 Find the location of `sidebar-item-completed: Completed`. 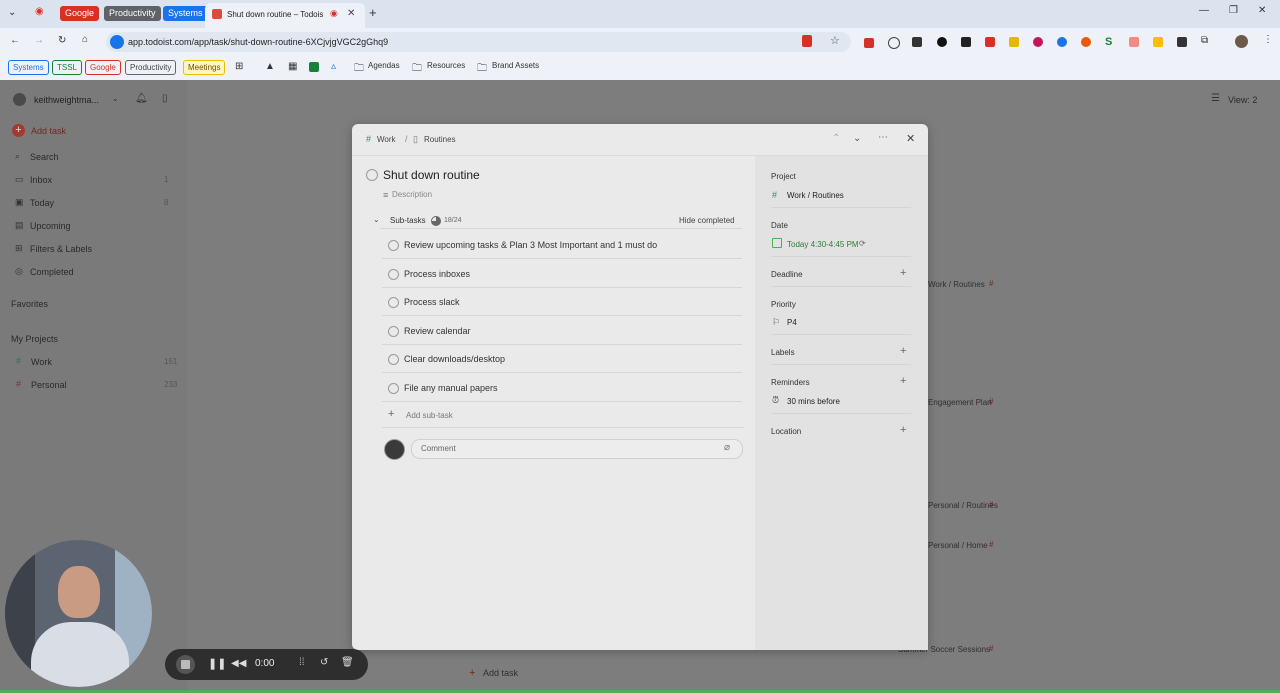

sidebar-item-completed: Completed is located at coordinates (52, 272).